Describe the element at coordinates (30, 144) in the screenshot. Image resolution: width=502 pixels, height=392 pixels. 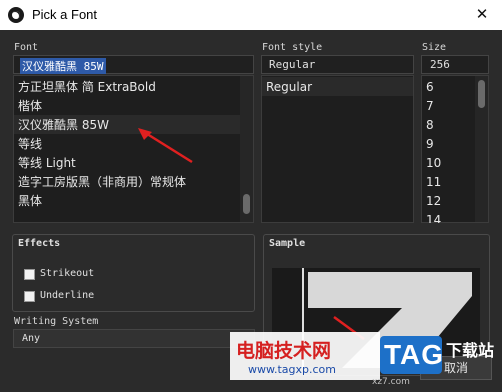
I see `font-list-item: 等线` at that location.